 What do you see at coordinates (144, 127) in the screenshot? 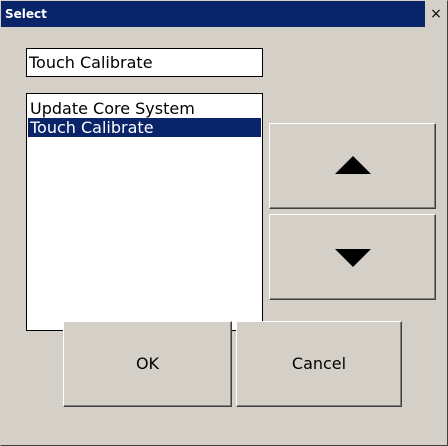
I see `list-item-touch-calibrate: Touch Calibrate` at bounding box center [144, 127].